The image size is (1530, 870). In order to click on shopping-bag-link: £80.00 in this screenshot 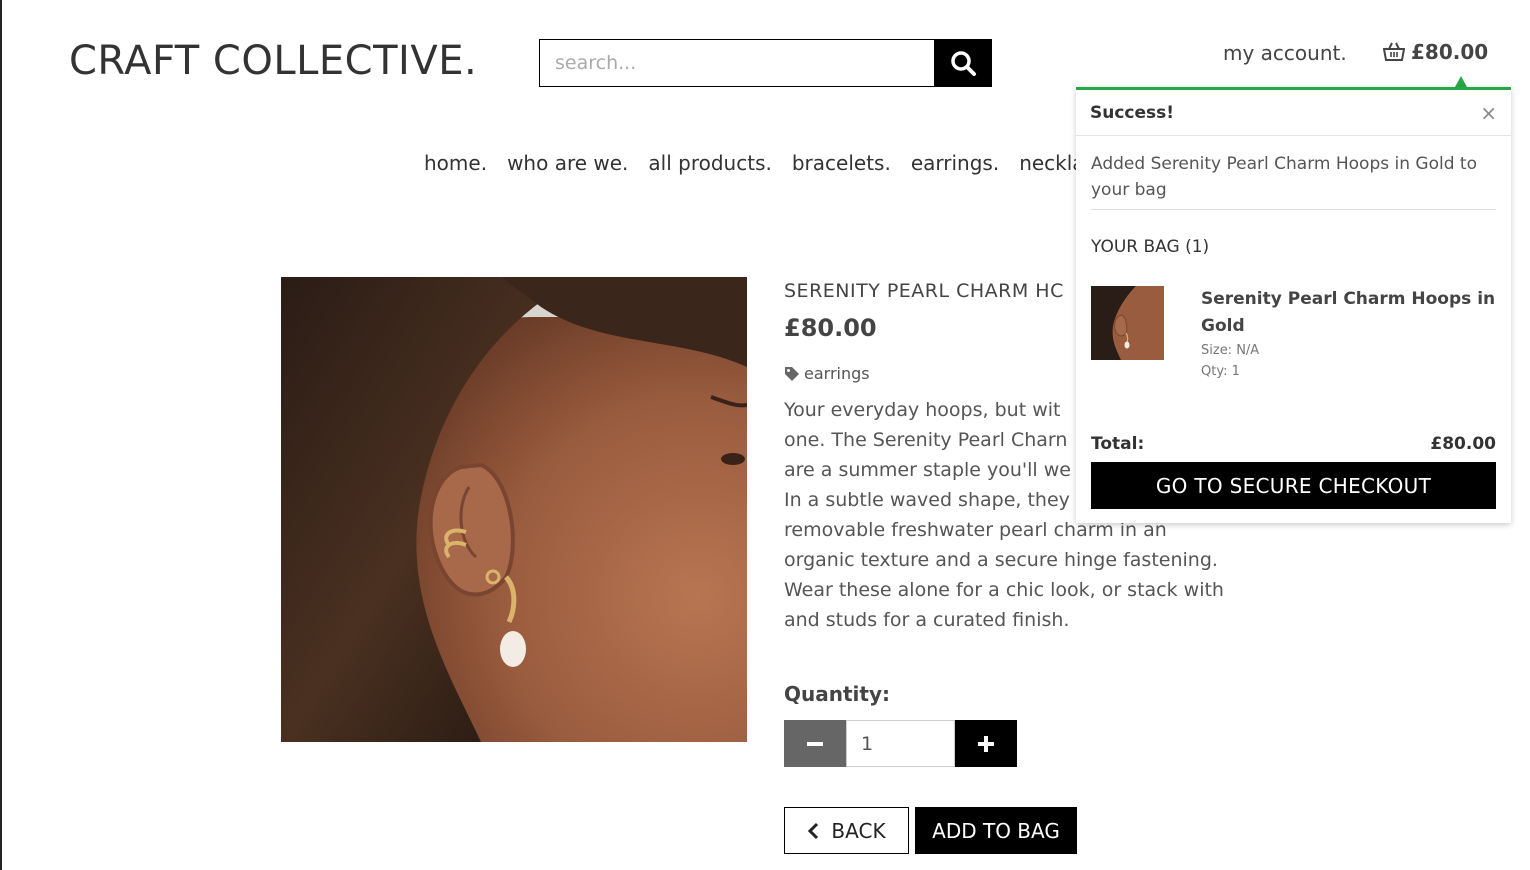, I will do `click(1435, 52)`.